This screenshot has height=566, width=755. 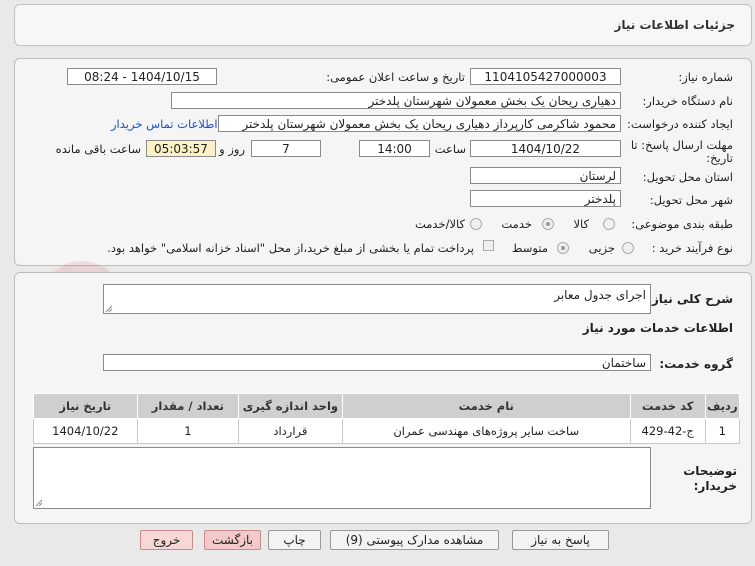 What do you see at coordinates (166, 540) in the screenshot?
I see `exit-button: خروج` at bounding box center [166, 540].